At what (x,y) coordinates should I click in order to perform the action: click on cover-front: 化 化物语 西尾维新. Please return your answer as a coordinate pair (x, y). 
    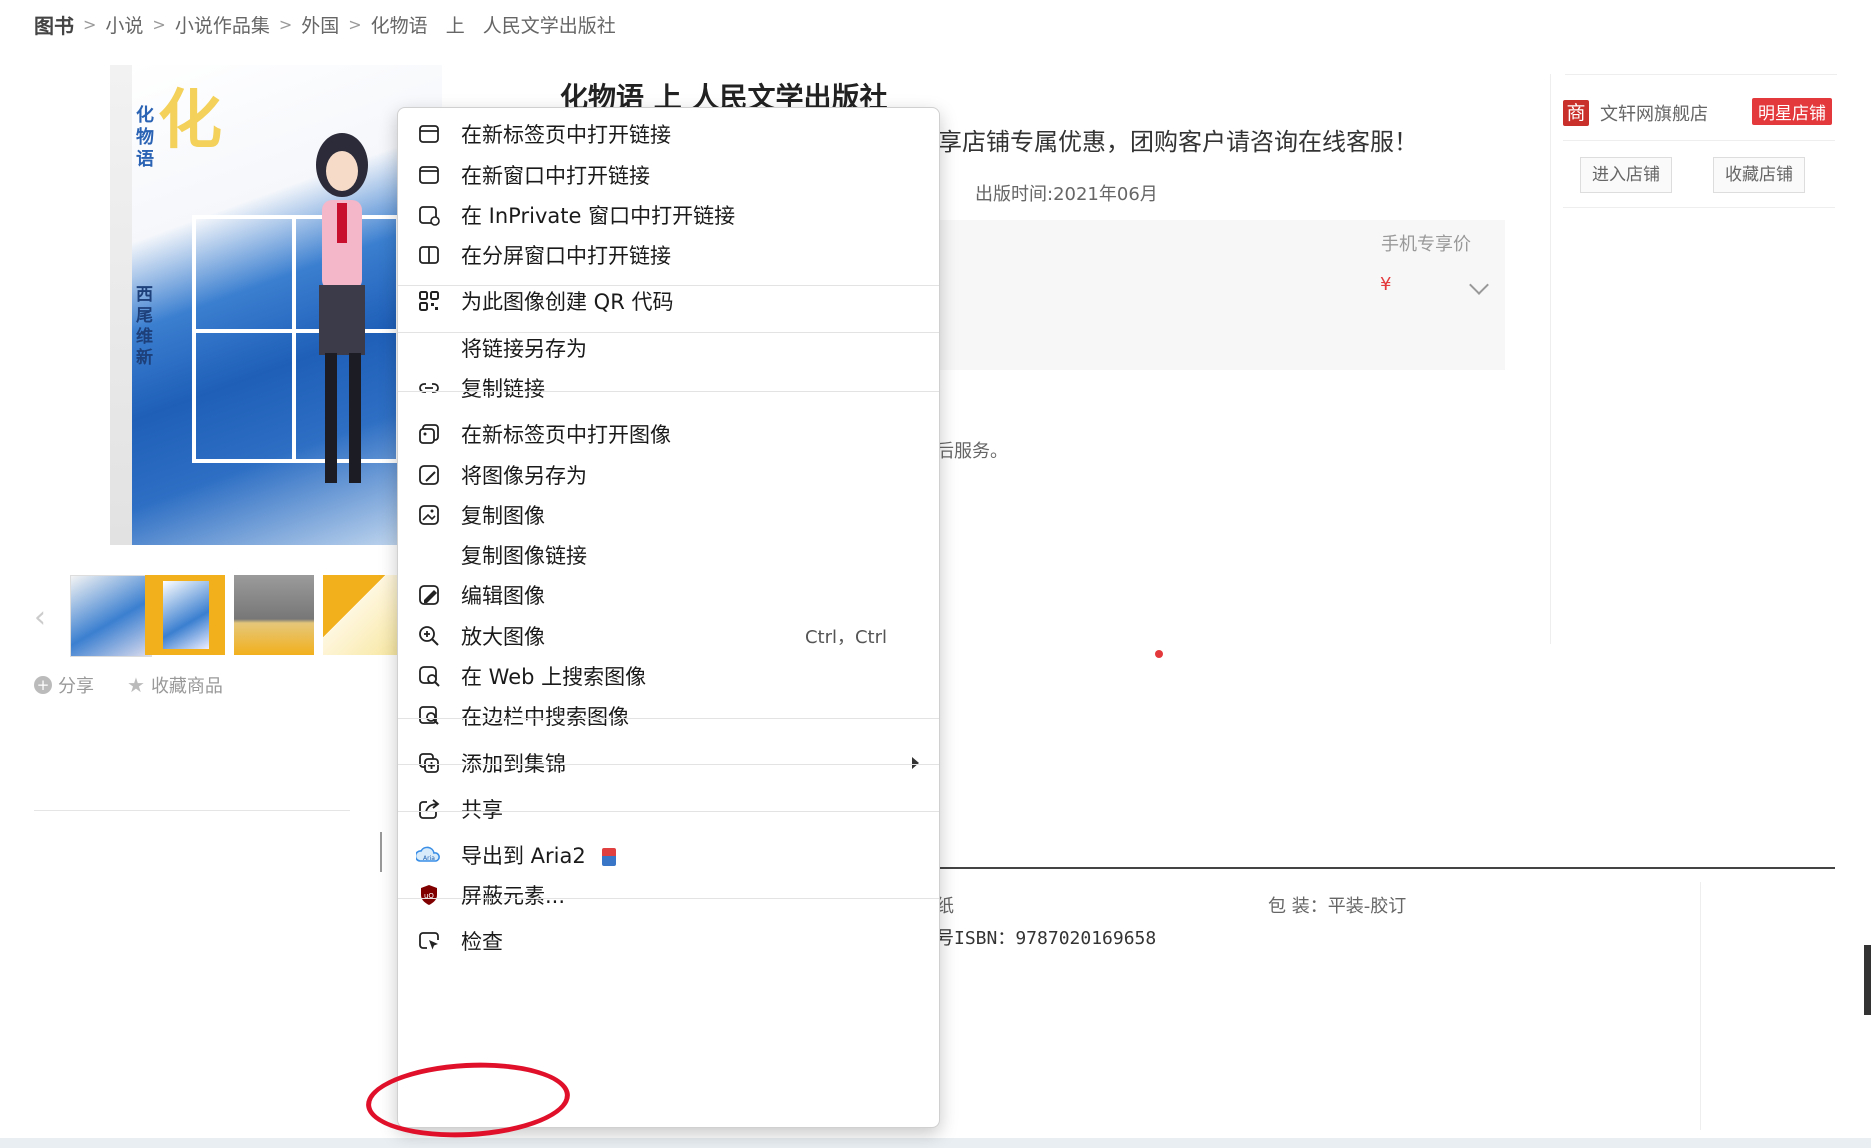
    Looking at the image, I should click on (287, 305).